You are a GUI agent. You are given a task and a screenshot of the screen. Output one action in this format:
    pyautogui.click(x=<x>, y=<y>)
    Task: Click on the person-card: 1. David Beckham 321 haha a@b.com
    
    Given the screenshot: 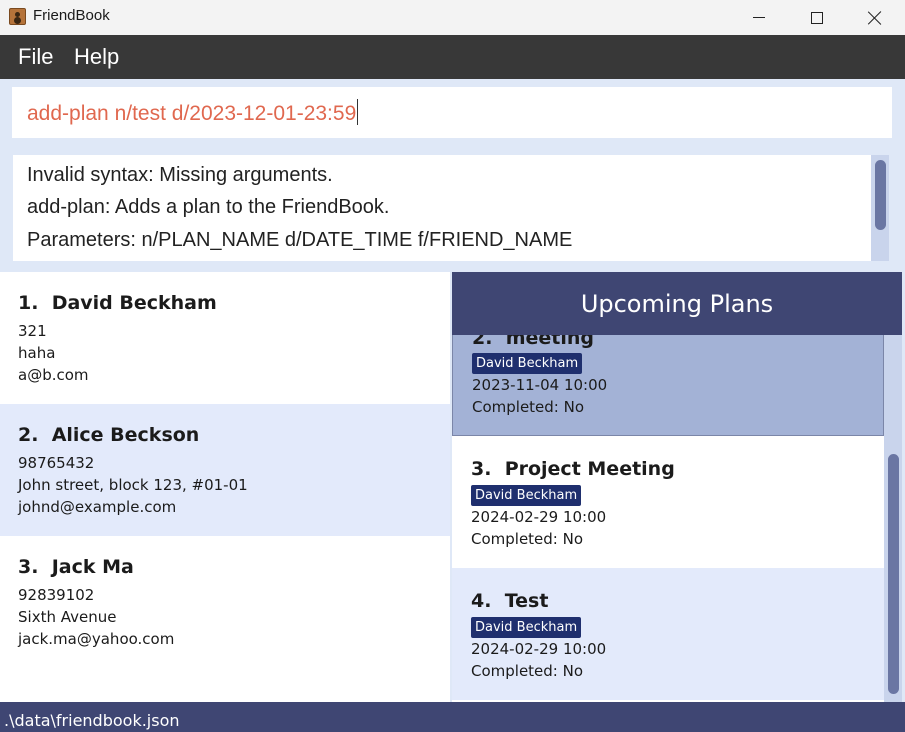 What is the action you would take?
    pyautogui.click(x=225, y=338)
    